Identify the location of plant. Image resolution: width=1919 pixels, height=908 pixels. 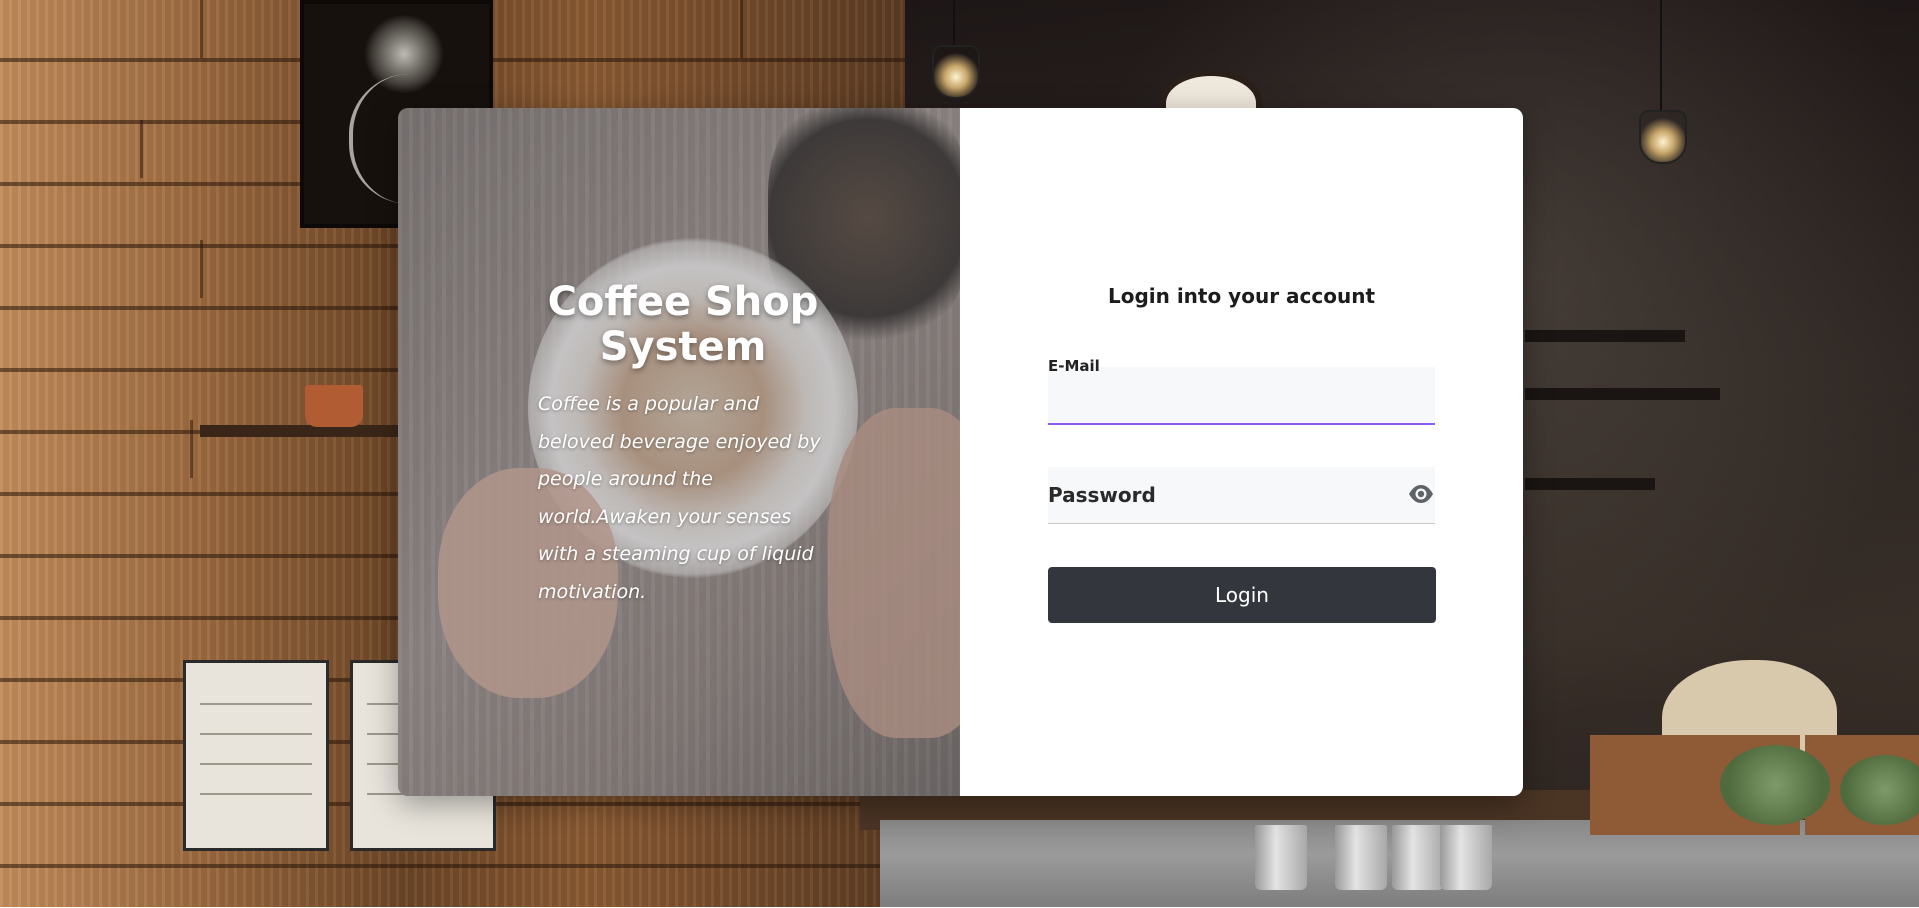
(1775, 785).